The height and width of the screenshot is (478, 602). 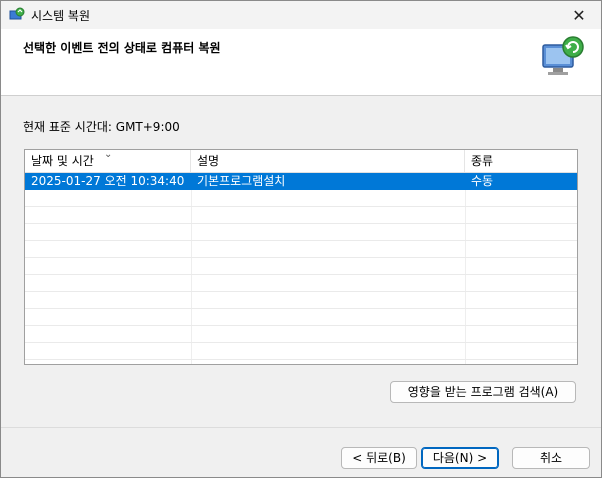 I want to click on cell-datetime: 2025-01-27 오전 10:34:40, so click(x=108, y=181).